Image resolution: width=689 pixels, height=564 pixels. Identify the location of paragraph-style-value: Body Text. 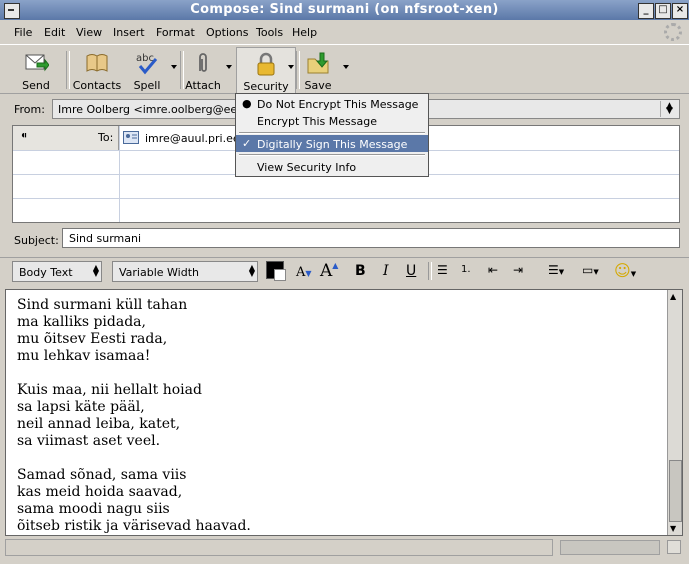
(46, 272).